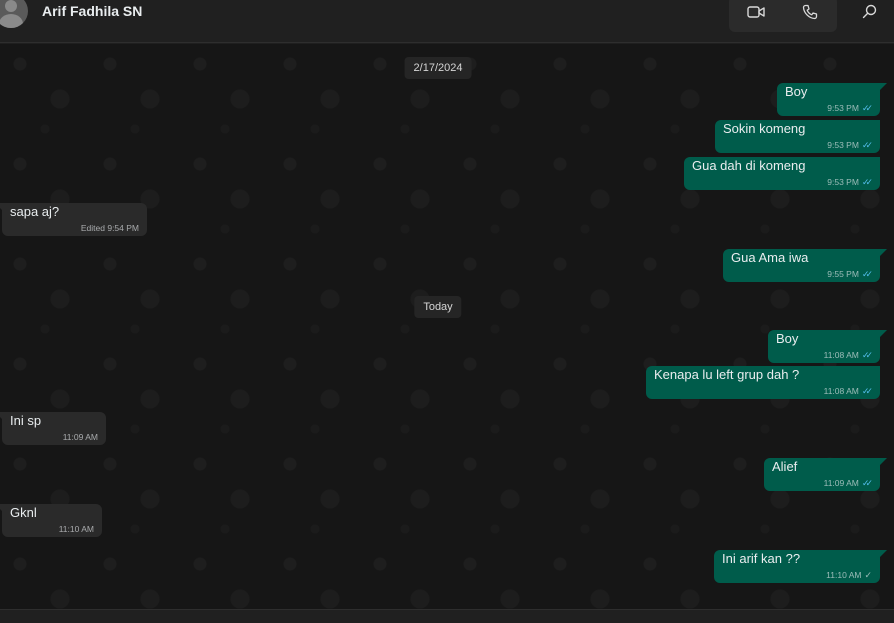 The height and width of the screenshot is (623, 894). What do you see at coordinates (825, 474) in the screenshot?
I see `message-bubble-outgoing: Alief 11:09 AM ✓✓` at bounding box center [825, 474].